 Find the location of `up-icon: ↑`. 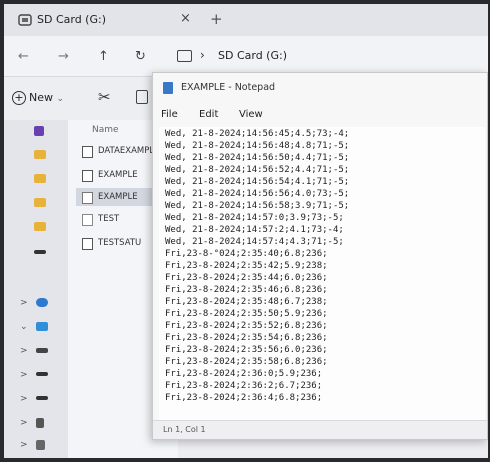

up-icon: ↑ is located at coordinates (103, 56).